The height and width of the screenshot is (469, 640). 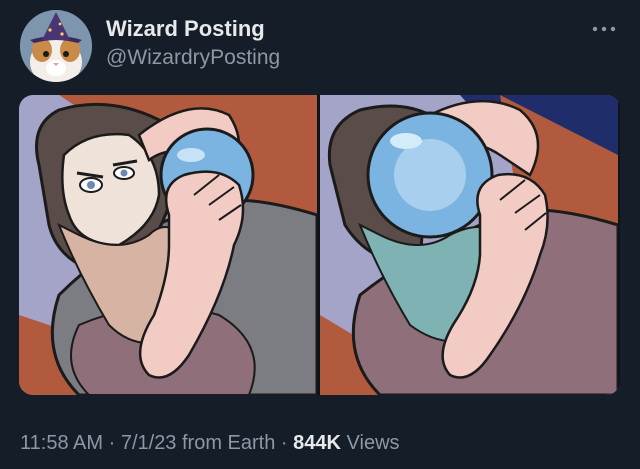 I want to click on handle: @WizardryPosting, so click(x=193, y=58).